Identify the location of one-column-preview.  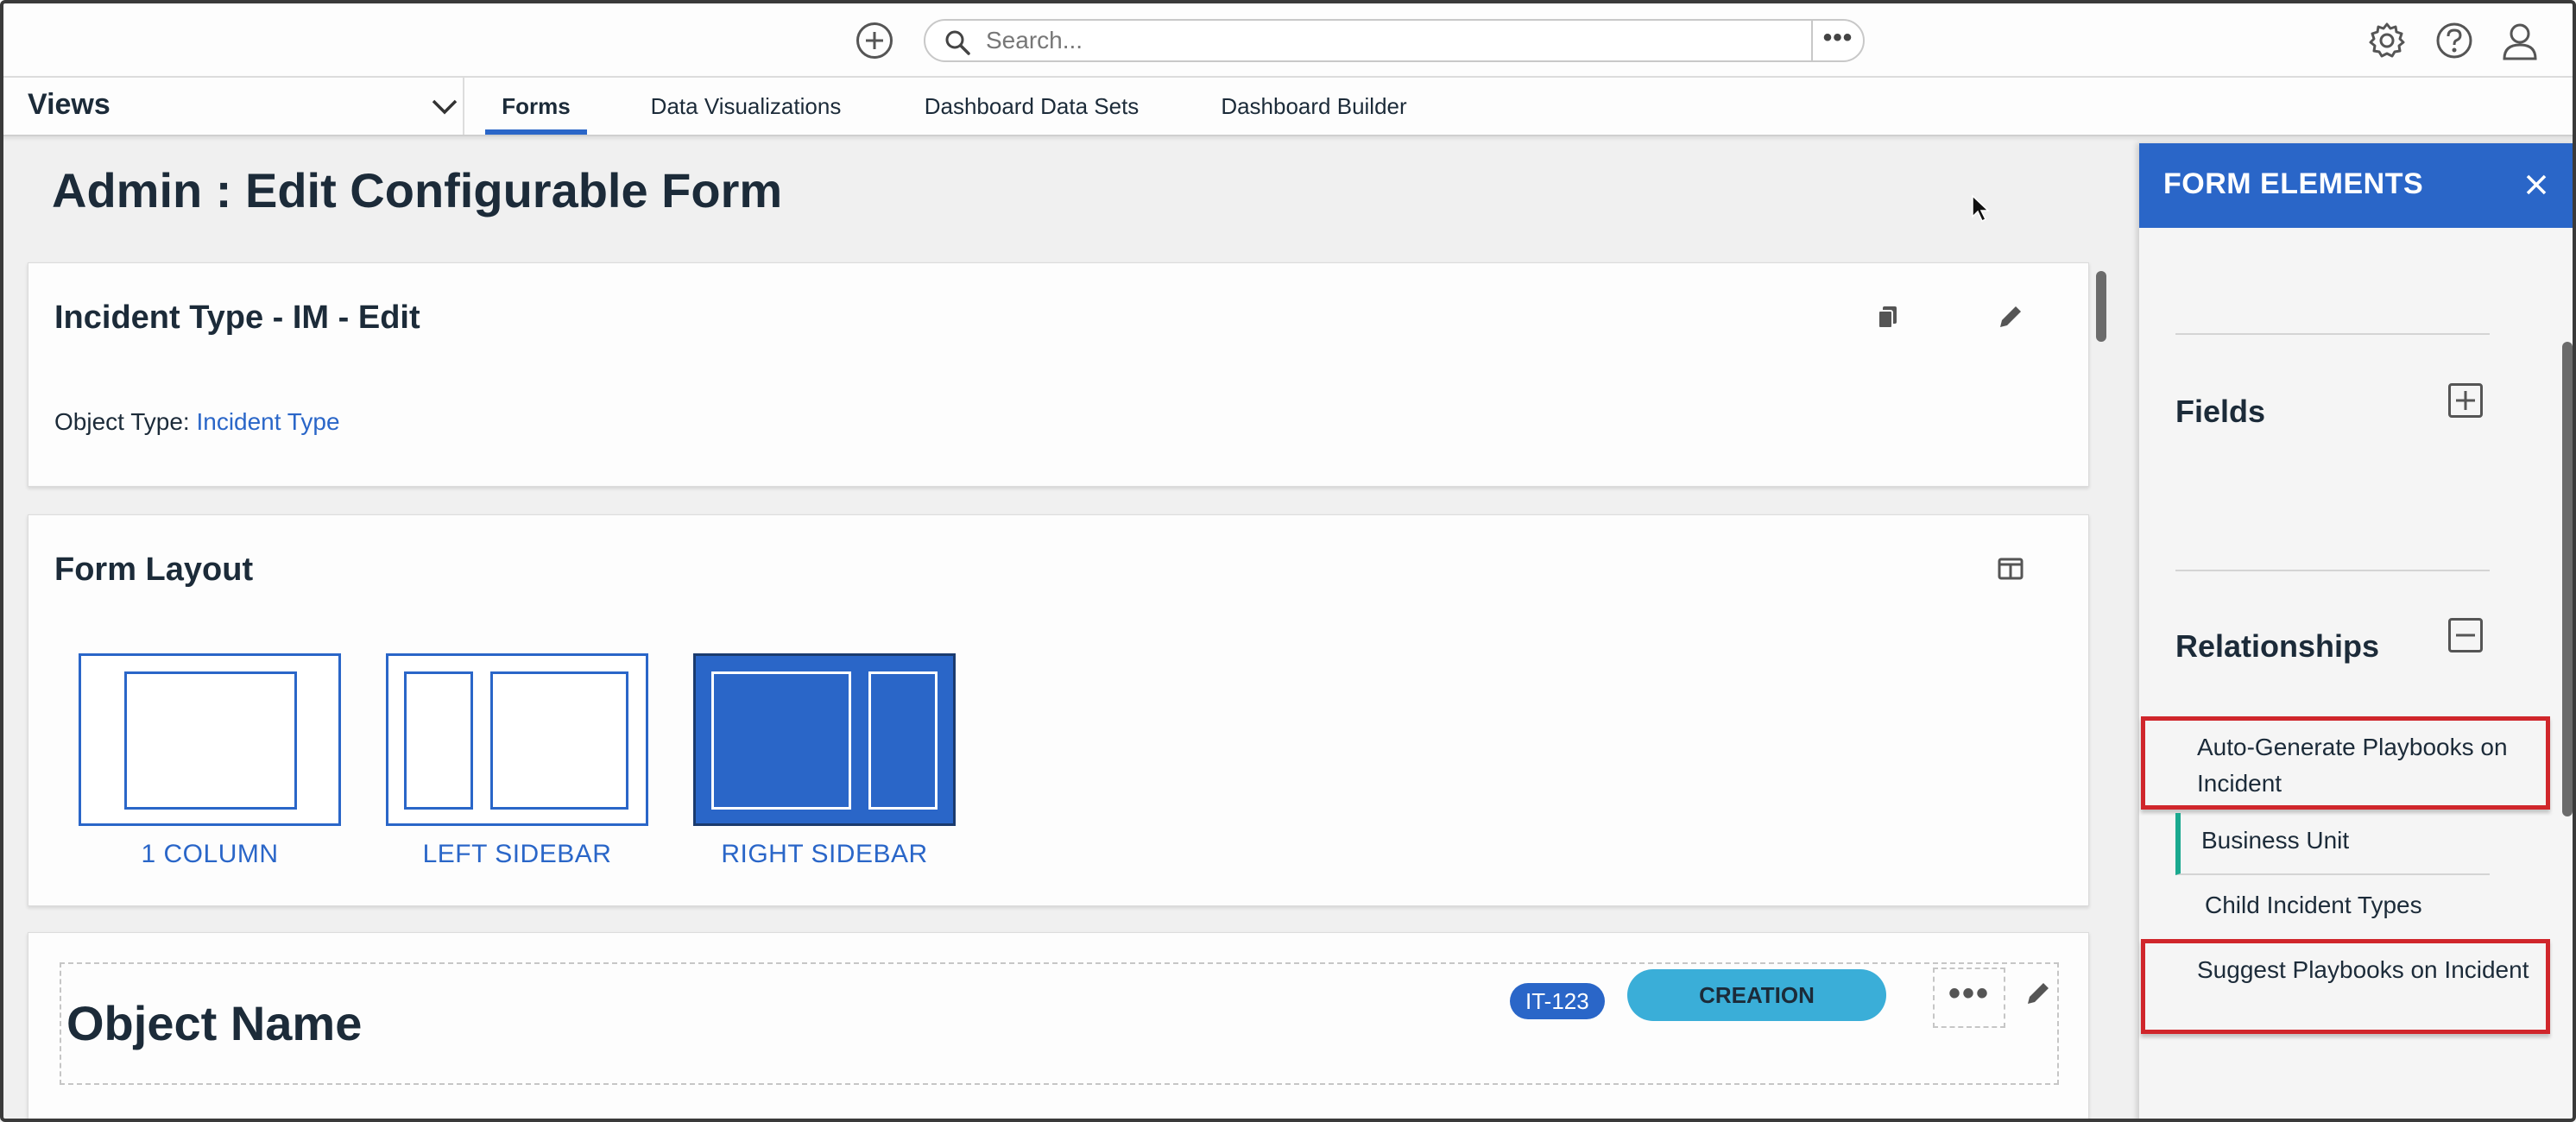
(210, 739).